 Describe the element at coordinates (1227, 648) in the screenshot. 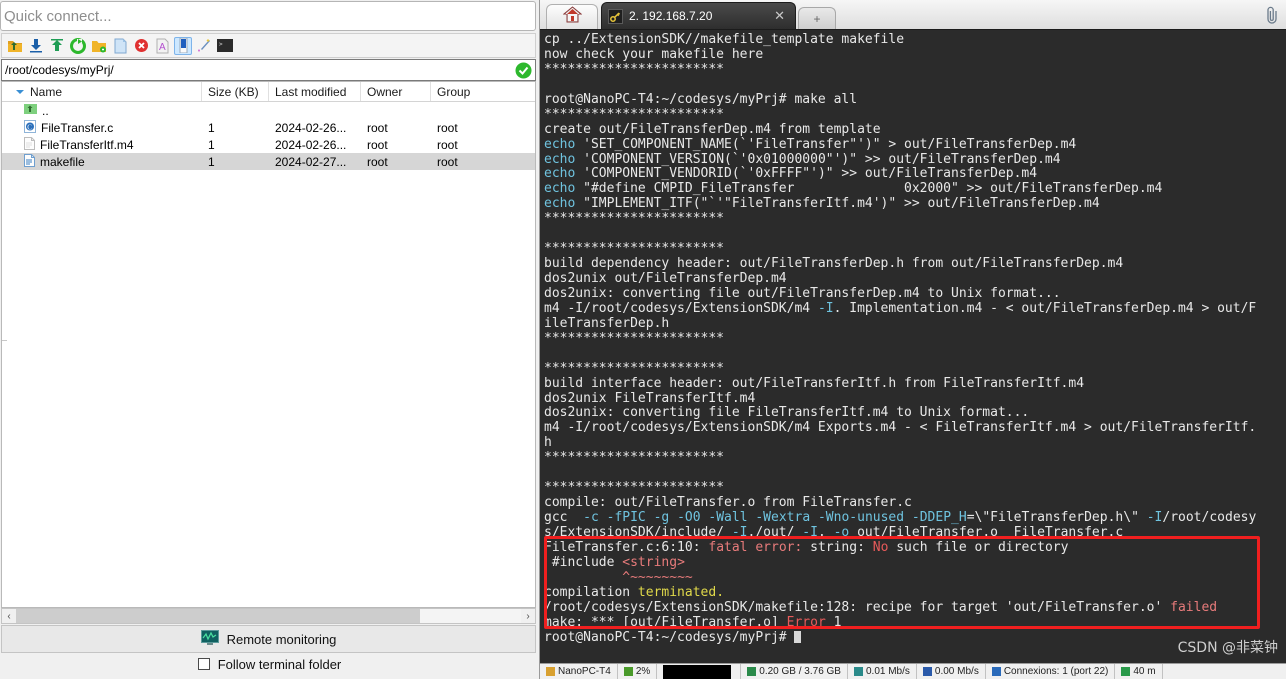

I see `watermark-text: CSDN @非菜钟` at that location.